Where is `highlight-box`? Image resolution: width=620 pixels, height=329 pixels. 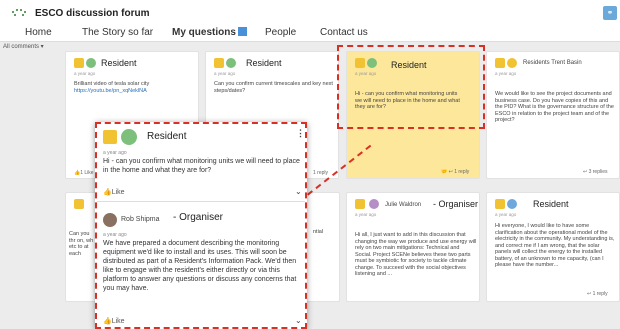
highlight-box is located at coordinates (411, 87).